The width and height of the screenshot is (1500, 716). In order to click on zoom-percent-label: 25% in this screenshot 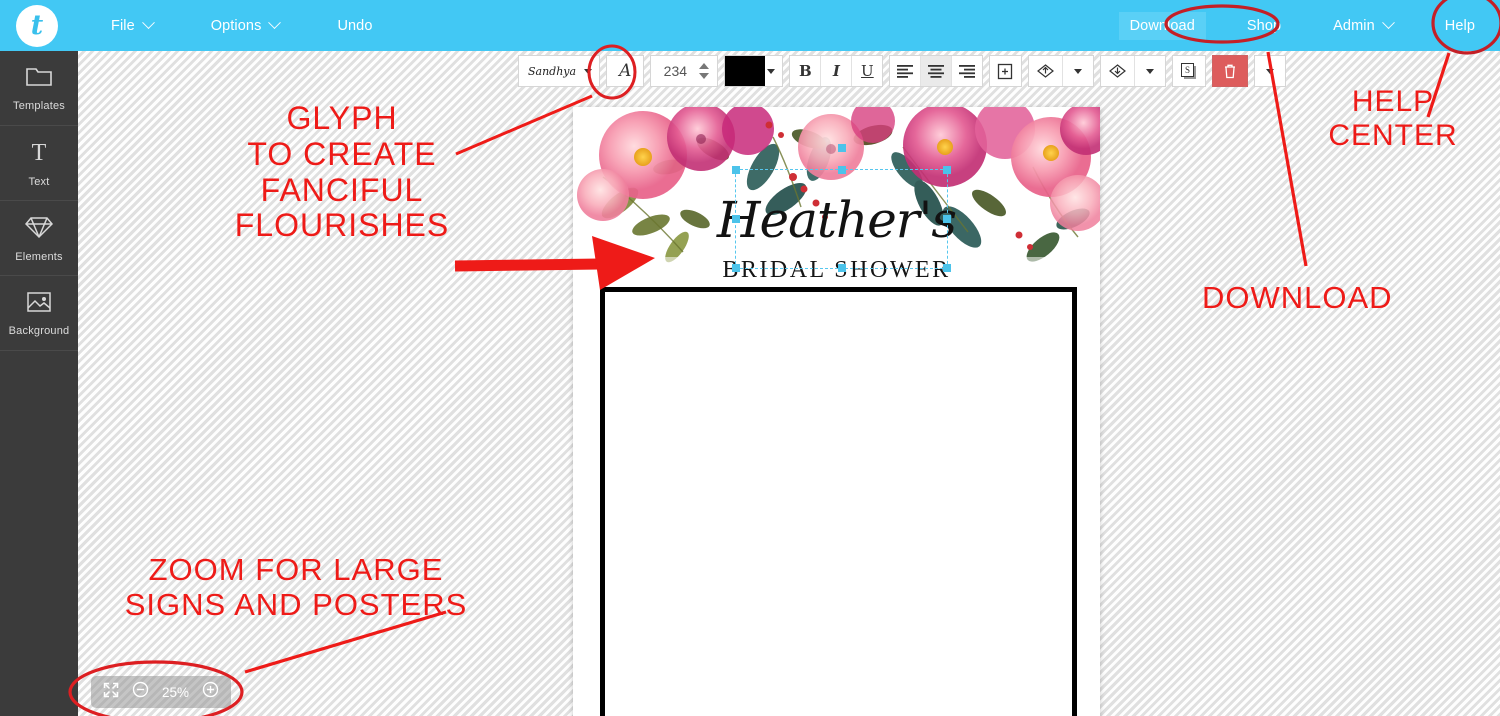, I will do `click(176, 692)`.